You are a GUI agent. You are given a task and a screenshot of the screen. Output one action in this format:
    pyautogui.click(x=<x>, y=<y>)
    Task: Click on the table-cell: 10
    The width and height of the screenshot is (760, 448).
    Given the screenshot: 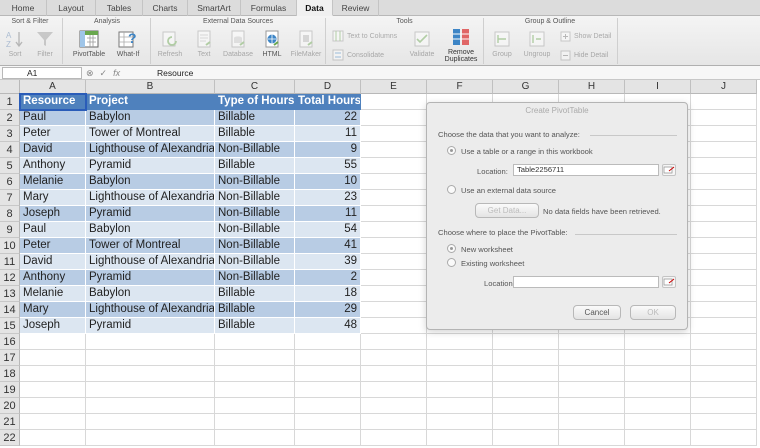 What is the action you would take?
    pyautogui.click(x=328, y=182)
    